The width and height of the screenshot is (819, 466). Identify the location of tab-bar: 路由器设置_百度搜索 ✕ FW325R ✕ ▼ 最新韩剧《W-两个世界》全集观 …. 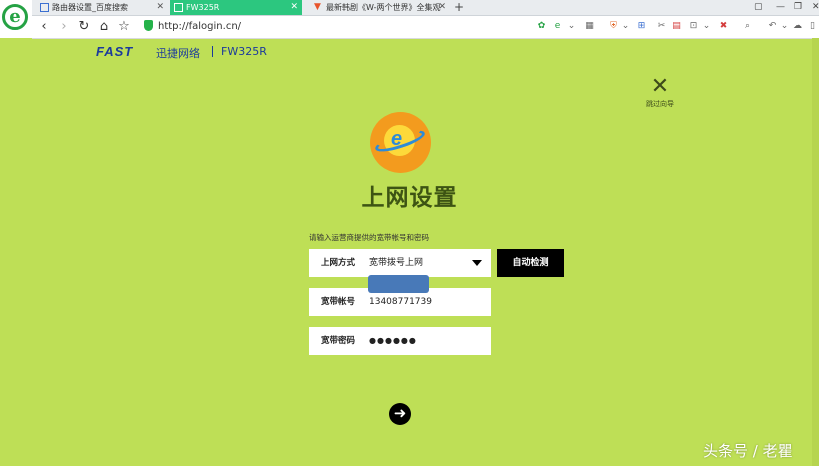
(425, 8).